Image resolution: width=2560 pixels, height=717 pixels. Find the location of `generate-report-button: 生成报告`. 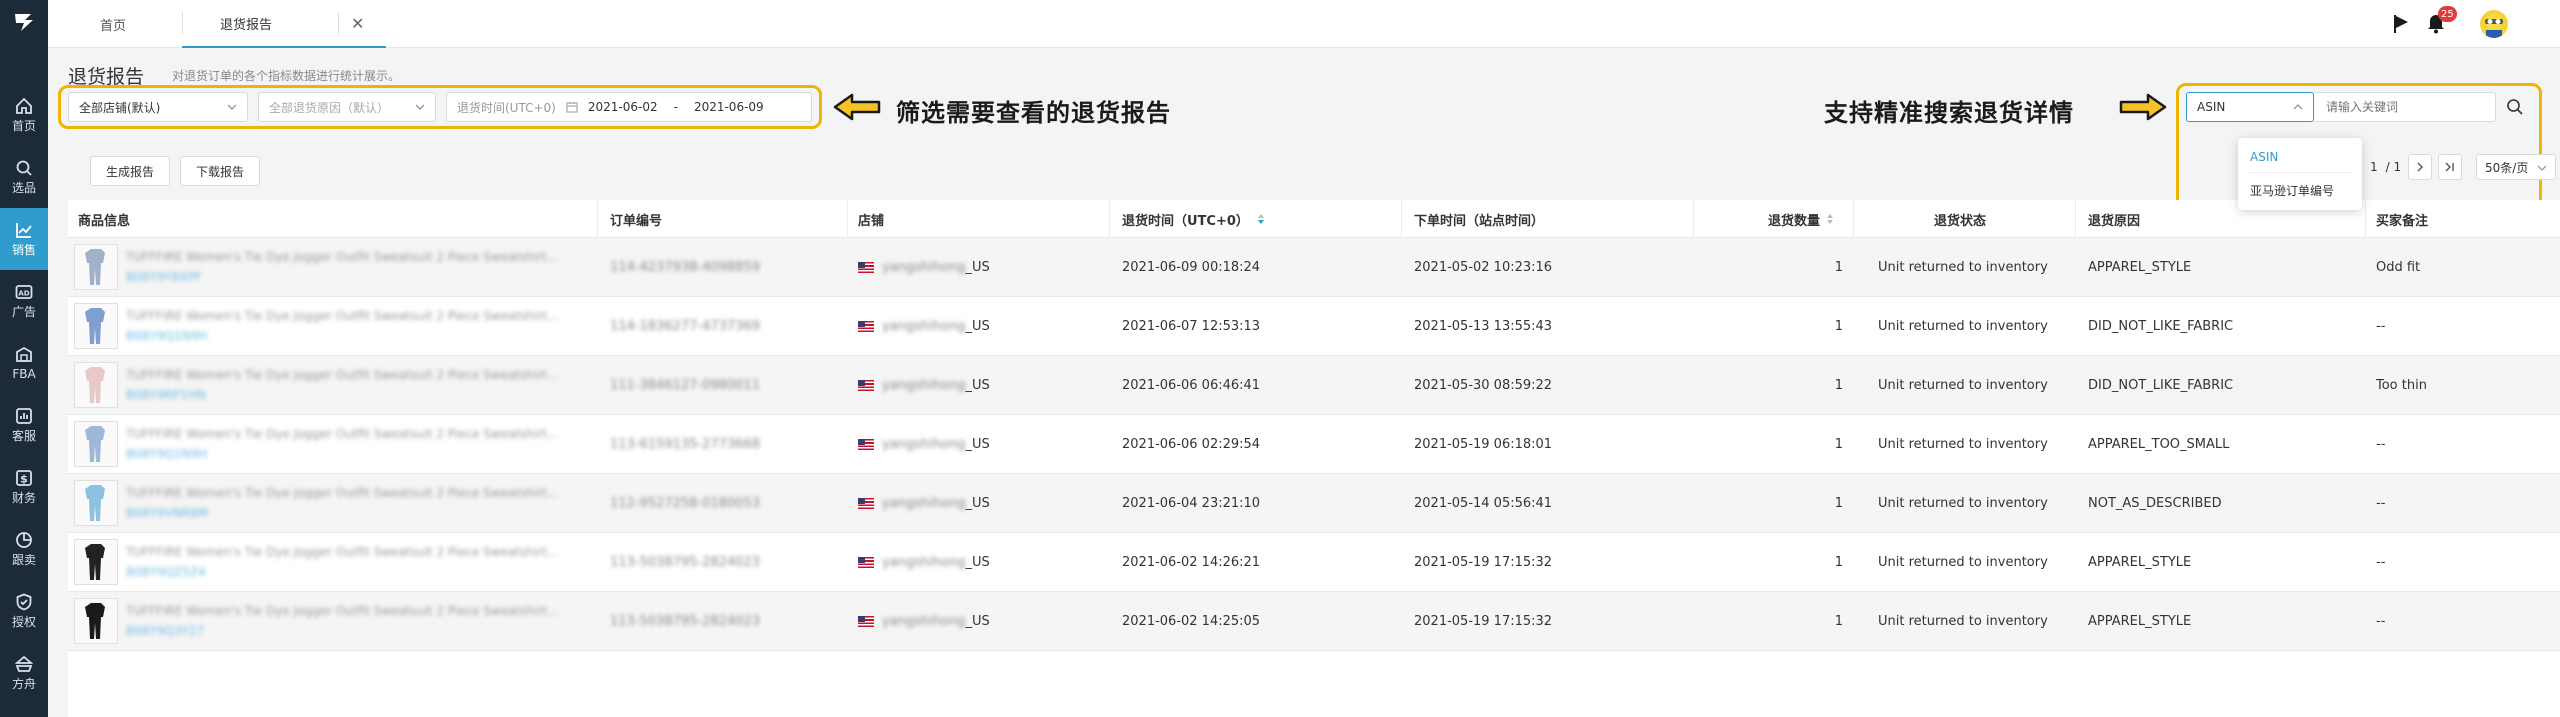

generate-report-button: 生成报告 is located at coordinates (130, 171).